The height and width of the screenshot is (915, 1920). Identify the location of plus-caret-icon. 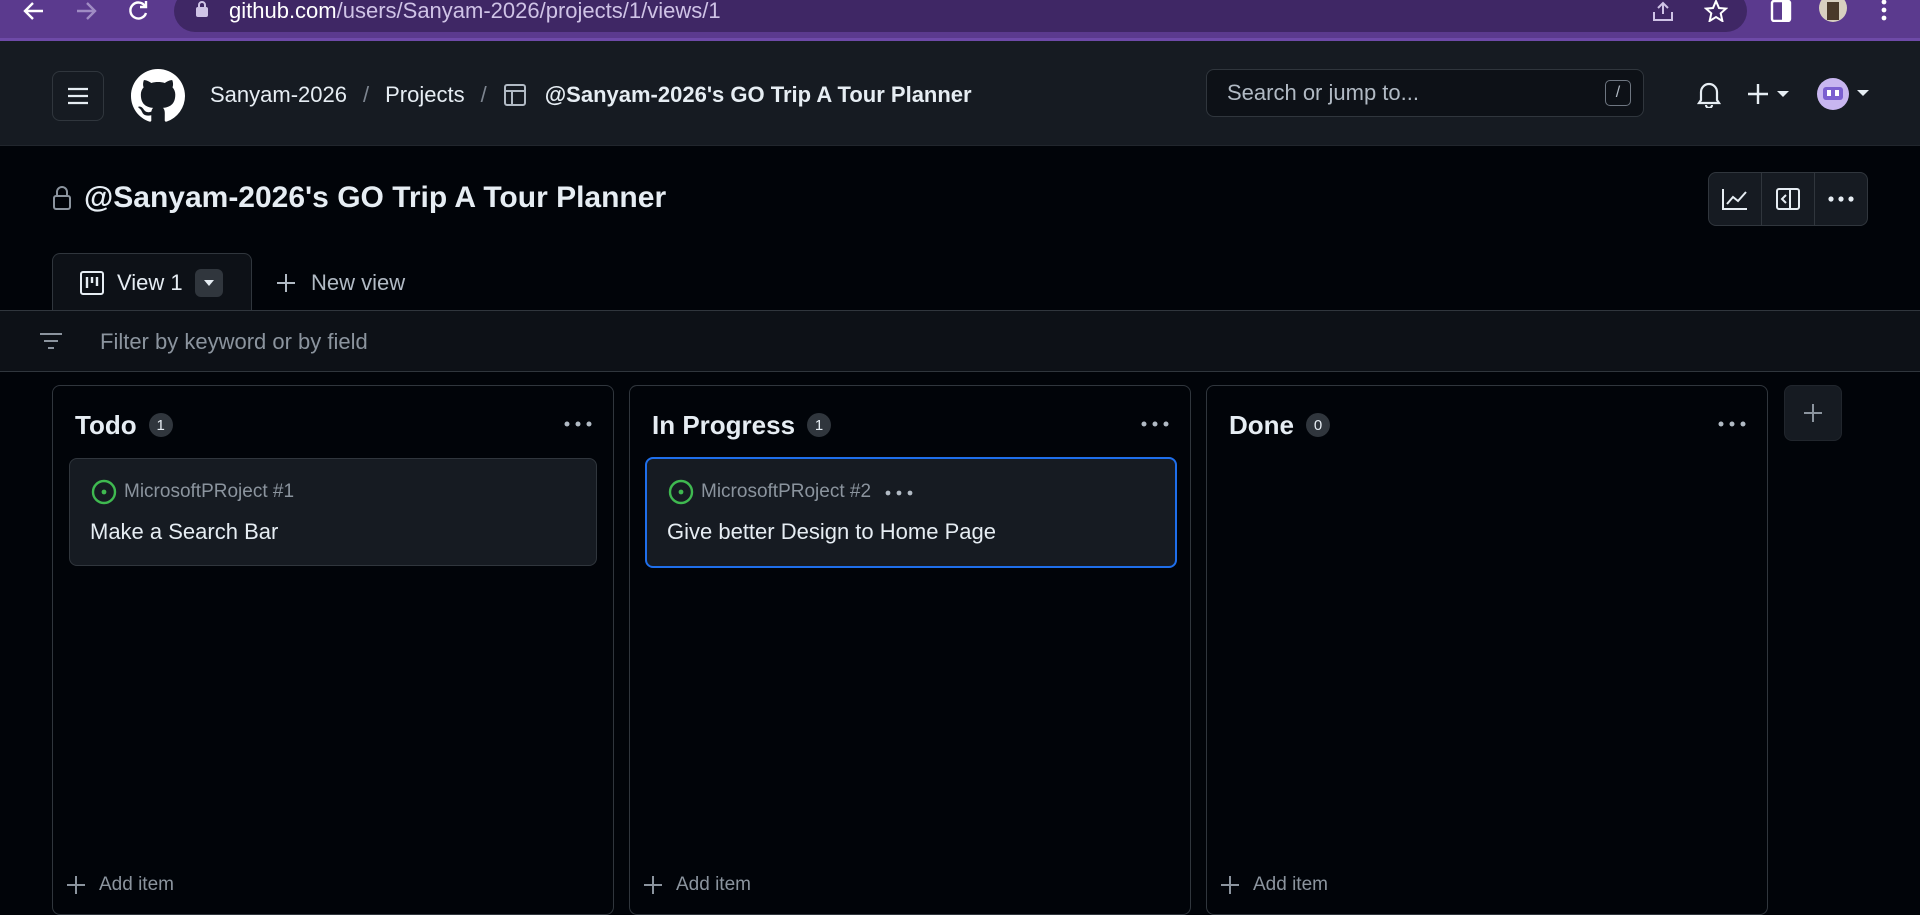
(1768, 94).